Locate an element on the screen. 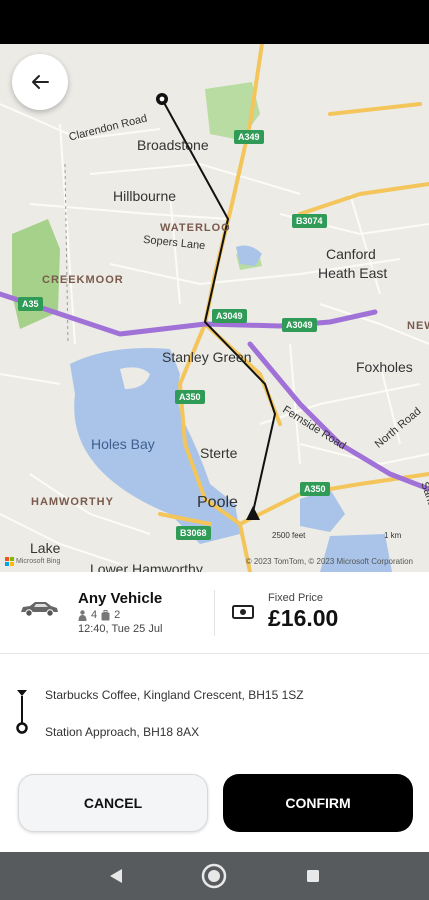  pickup-datetime: 12:40, Tue 25 Jul is located at coordinates (120, 629).